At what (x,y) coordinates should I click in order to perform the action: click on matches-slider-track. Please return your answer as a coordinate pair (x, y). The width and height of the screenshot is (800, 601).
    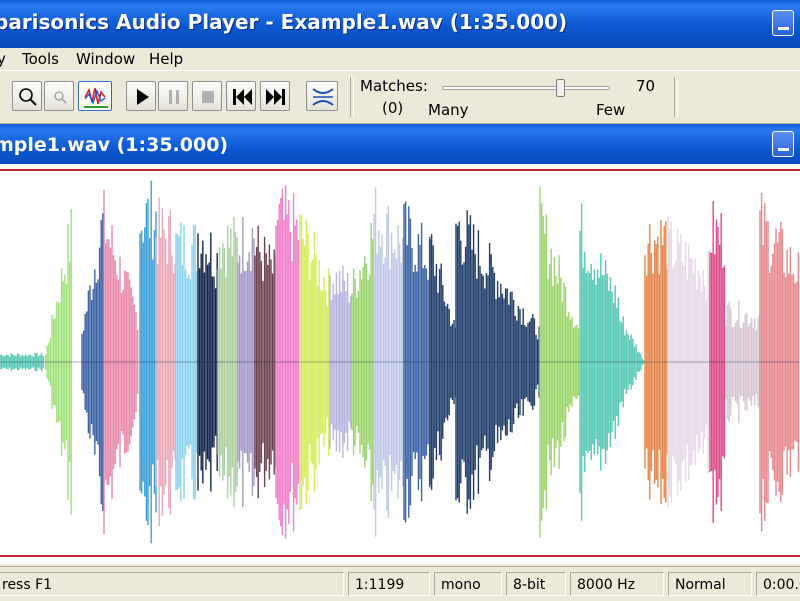
    Looking at the image, I should click on (526, 88).